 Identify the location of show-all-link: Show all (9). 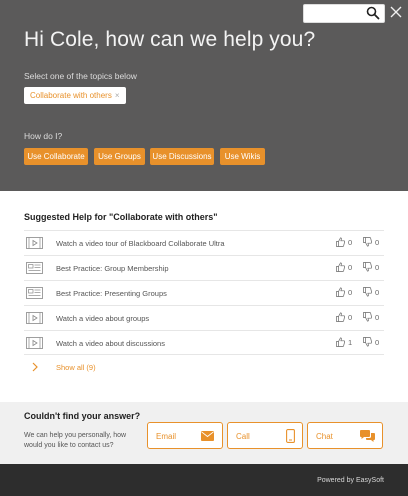
(60, 367).